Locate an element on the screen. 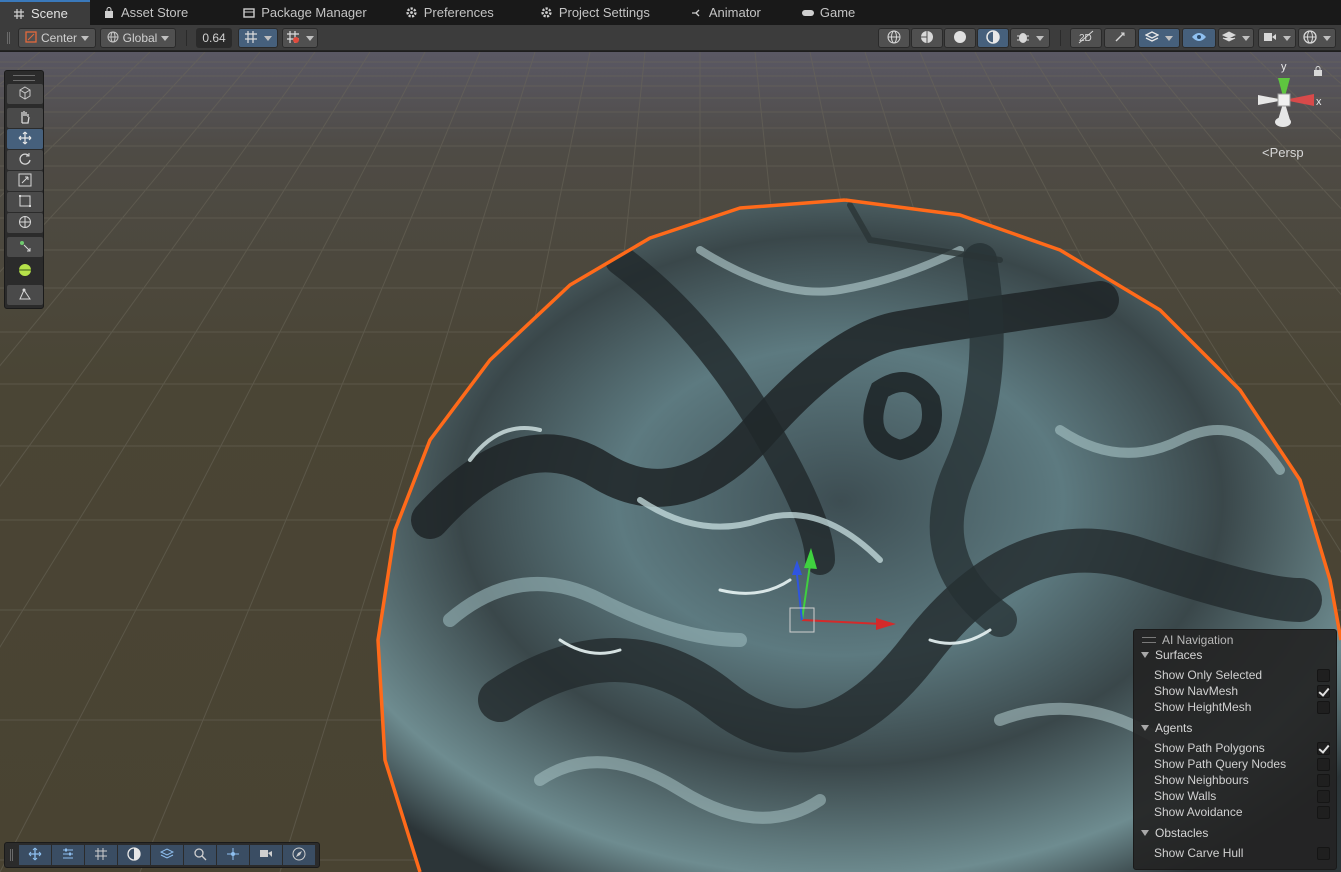 The image size is (1341, 872). option-show-carve-hull: Show Carve Hull is located at coordinates (1242, 853).